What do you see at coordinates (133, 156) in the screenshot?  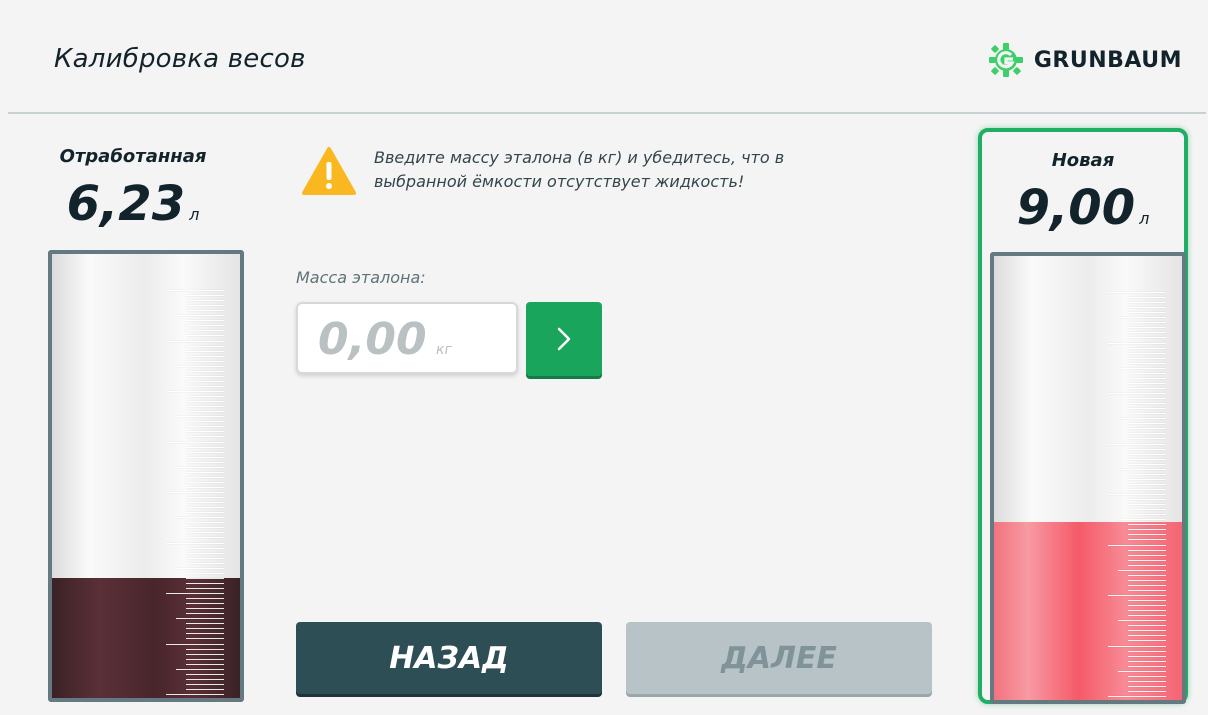 I see `waste-tank-label: Отработанная` at bounding box center [133, 156].